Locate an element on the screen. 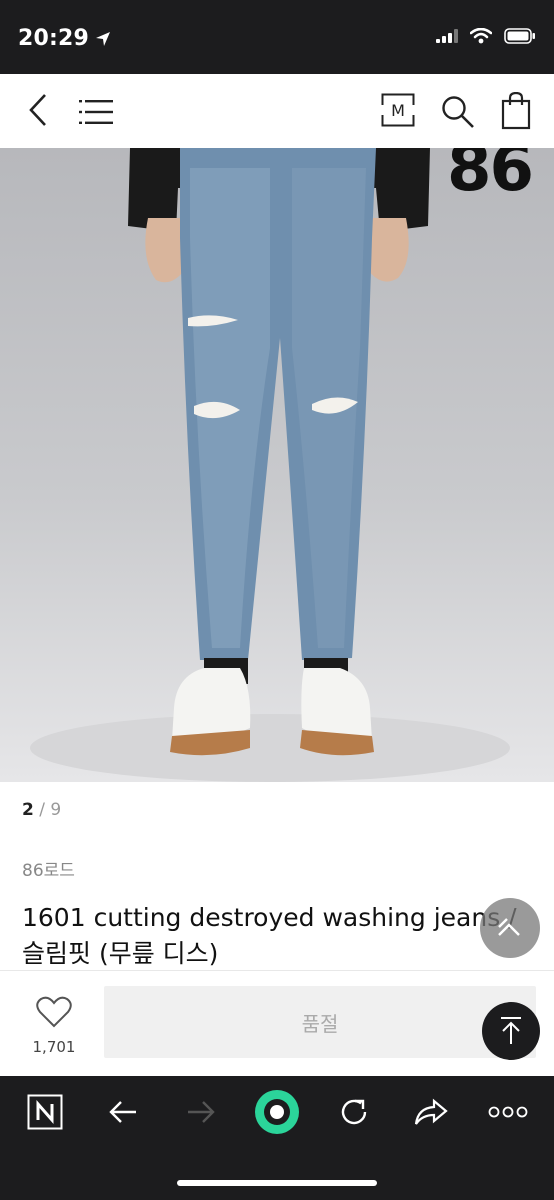  m-brand-button: M is located at coordinates (398, 110).